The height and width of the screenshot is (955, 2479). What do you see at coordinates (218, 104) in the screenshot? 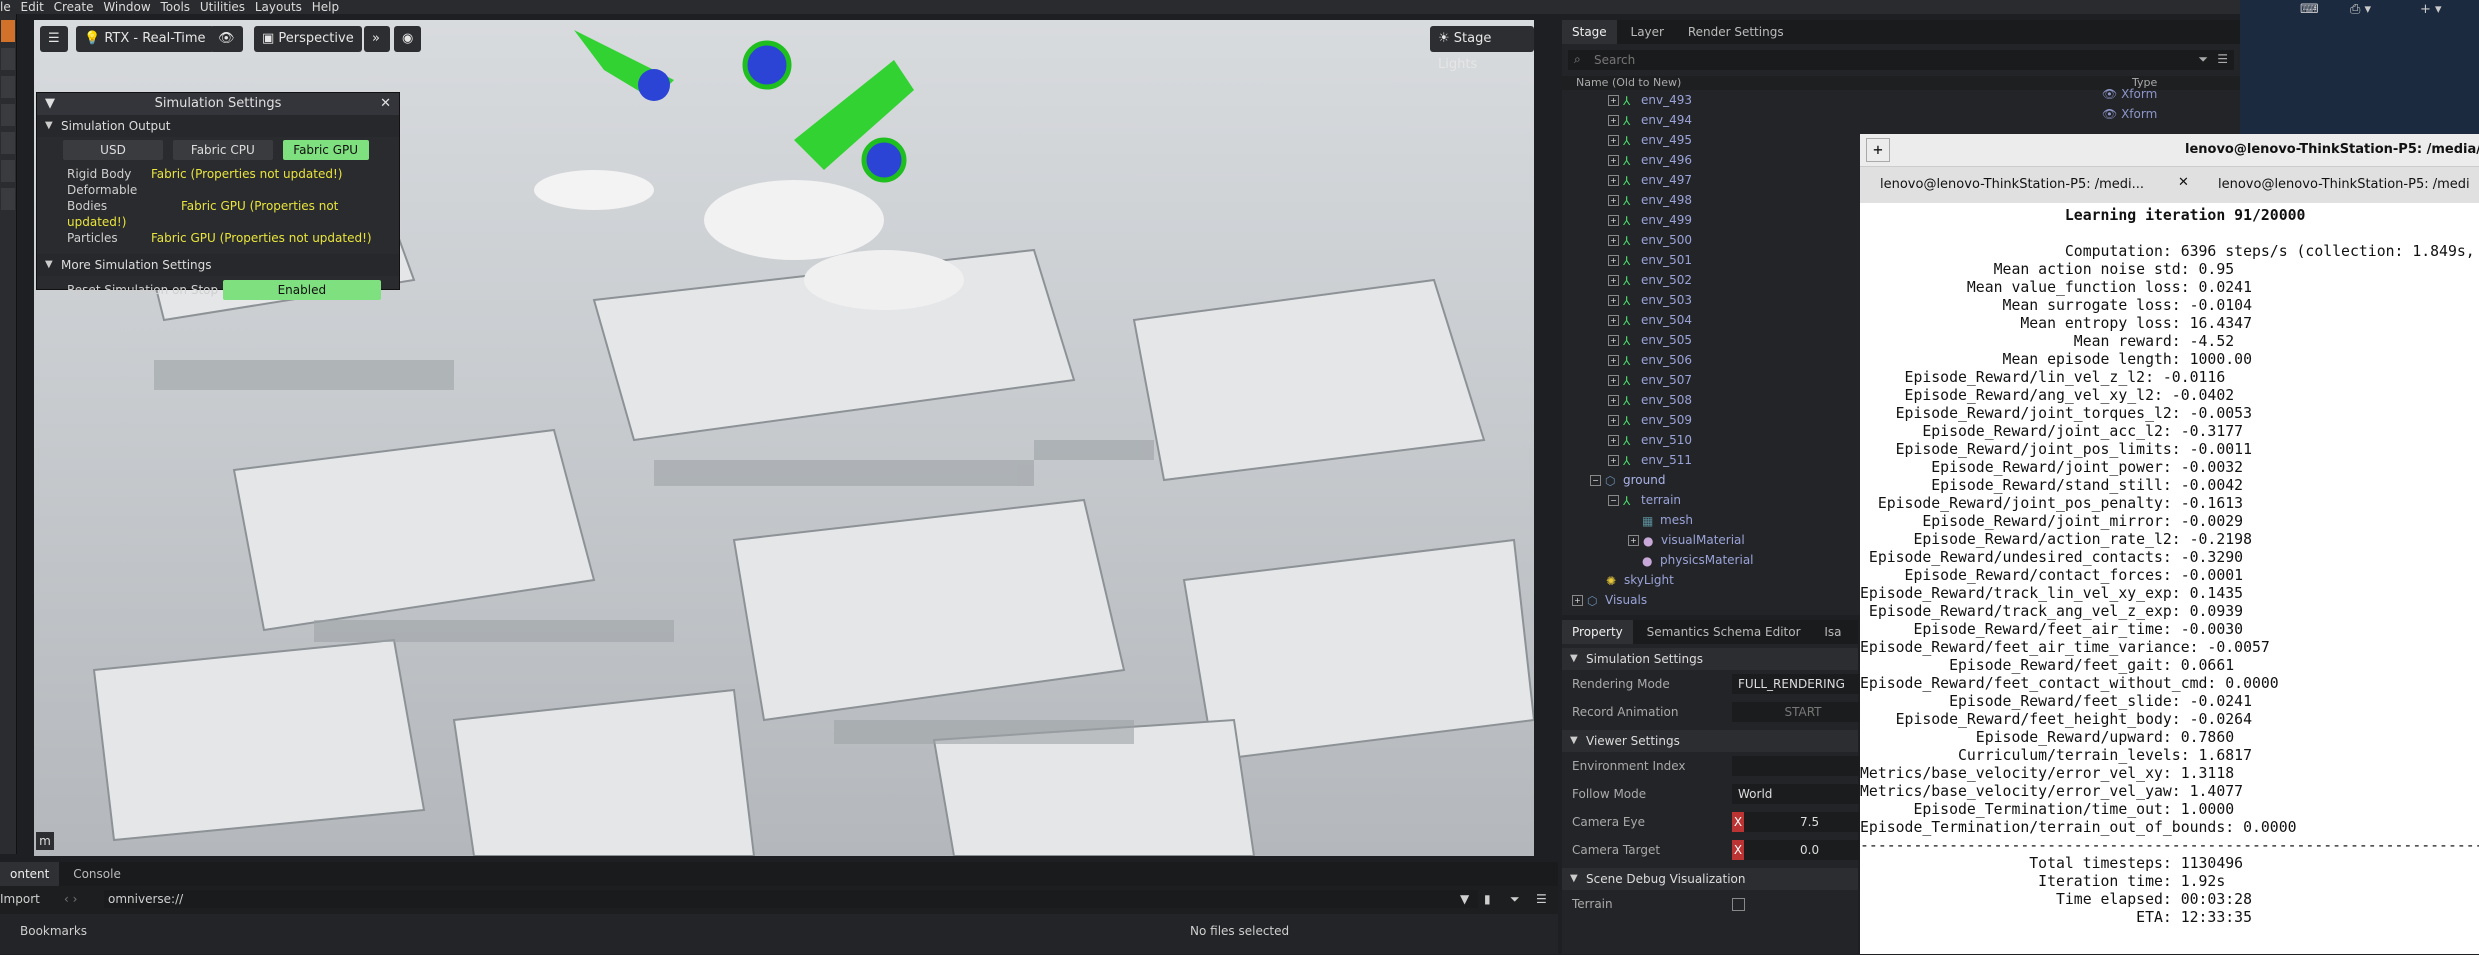
I see `panel-title-bar: ▼ Simulation Settings ✕` at bounding box center [218, 104].